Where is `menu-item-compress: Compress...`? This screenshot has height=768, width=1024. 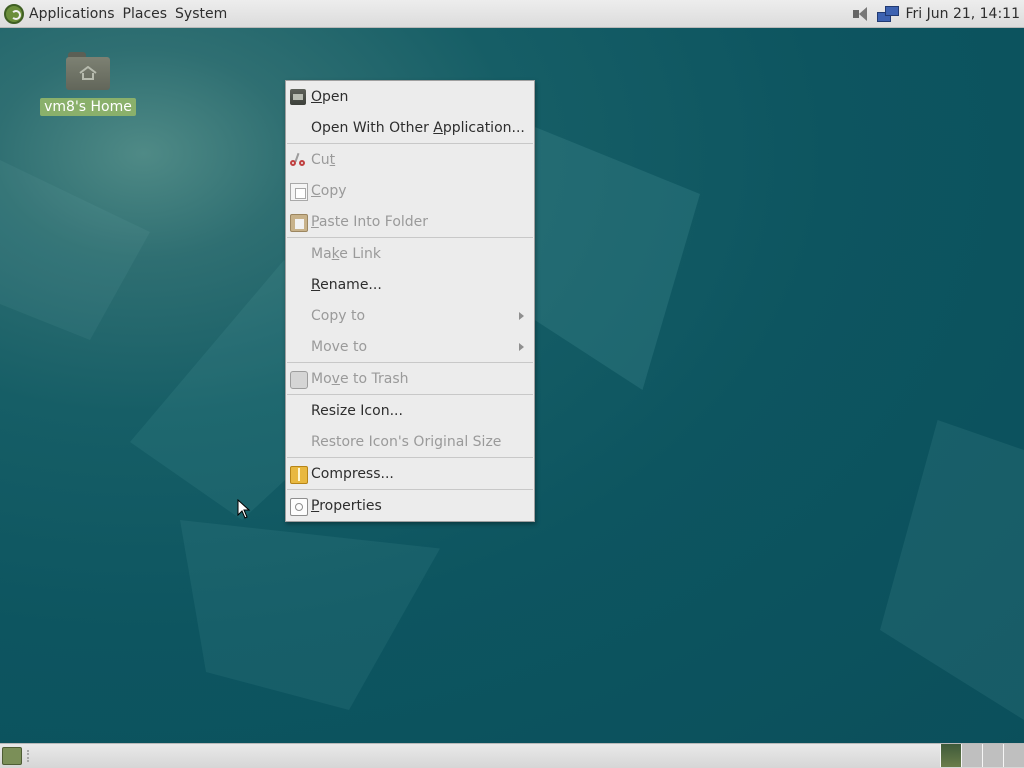
menu-item-compress: Compress... is located at coordinates (410, 473).